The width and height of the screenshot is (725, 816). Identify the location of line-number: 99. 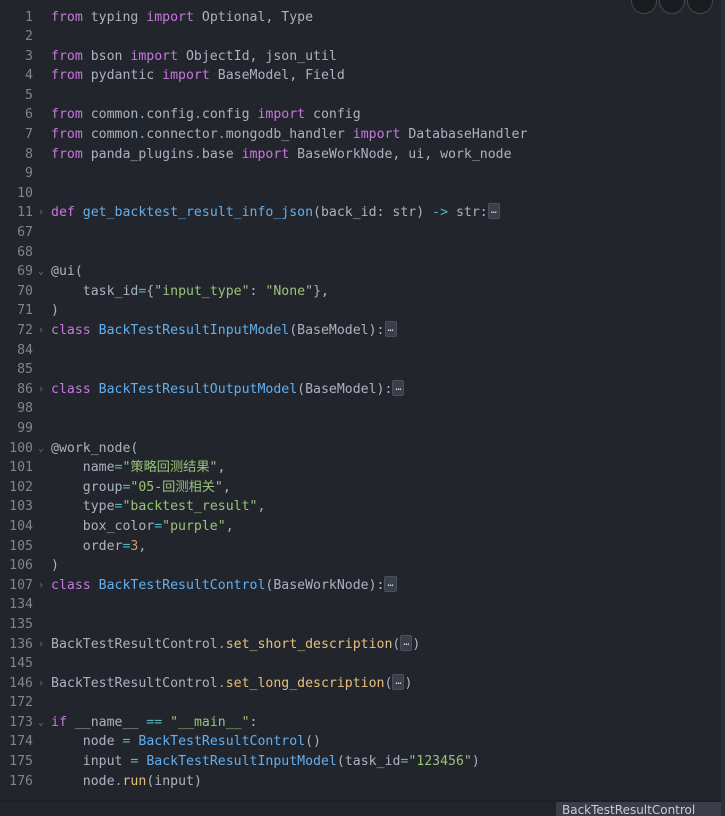
(25, 428).